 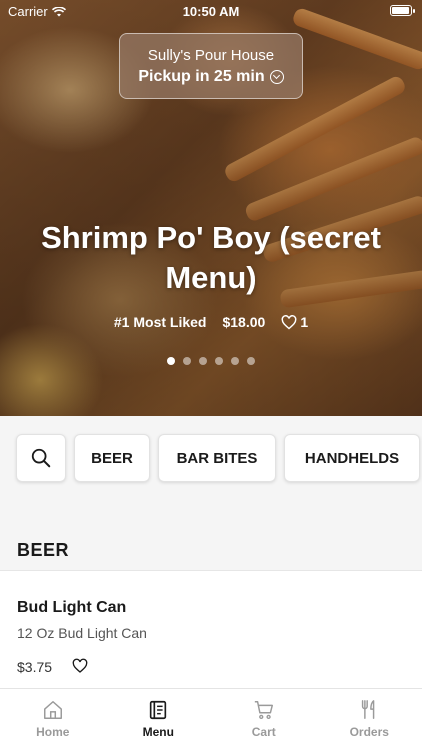 What do you see at coordinates (369, 719) in the screenshot?
I see `tab-orders: Orders` at bounding box center [369, 719].